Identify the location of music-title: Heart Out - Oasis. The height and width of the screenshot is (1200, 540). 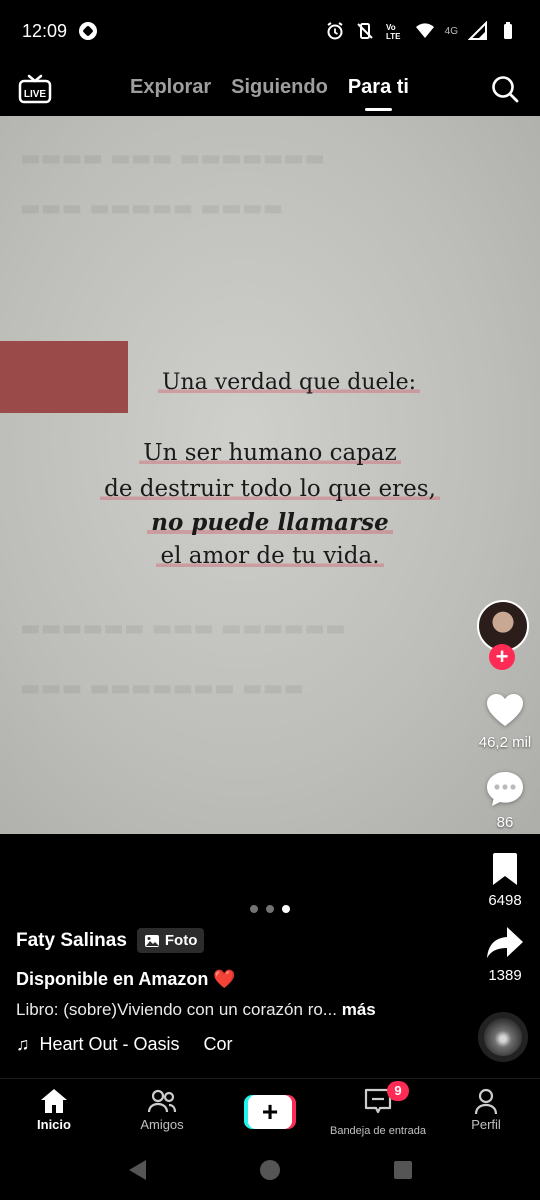
(109, 1044).